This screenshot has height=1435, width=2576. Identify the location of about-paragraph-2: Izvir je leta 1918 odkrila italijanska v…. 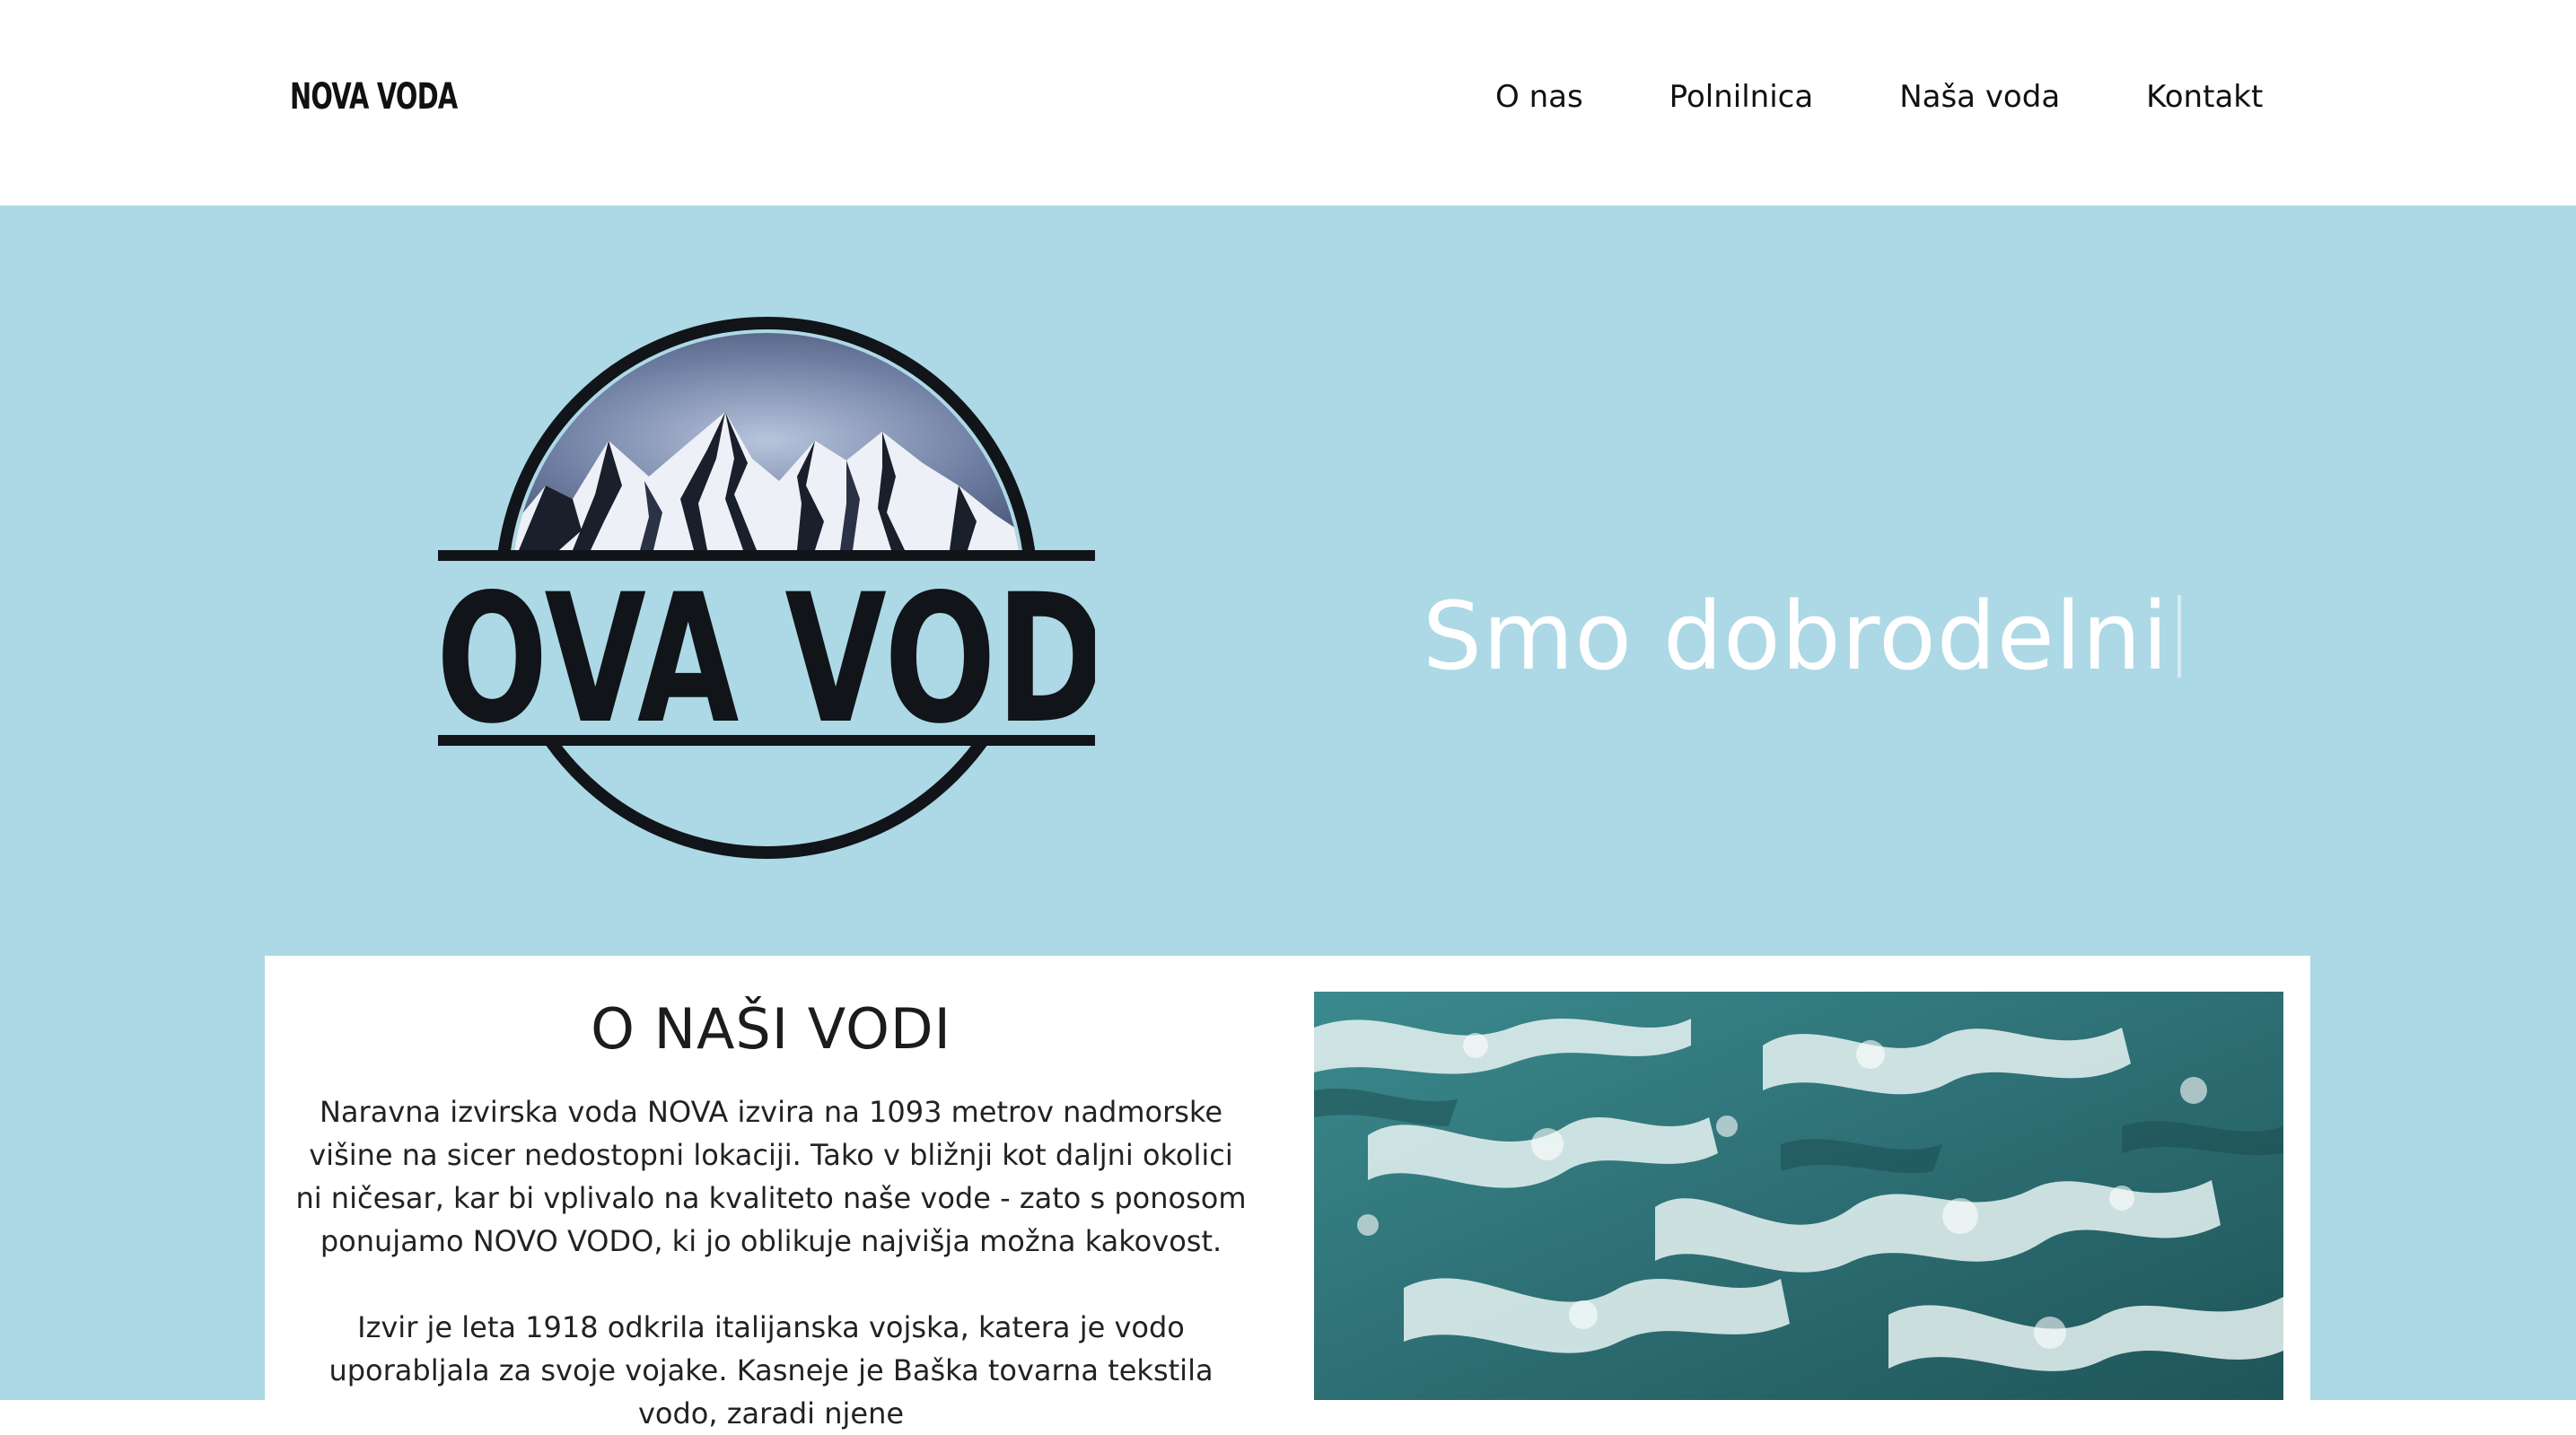
(771, 1370).